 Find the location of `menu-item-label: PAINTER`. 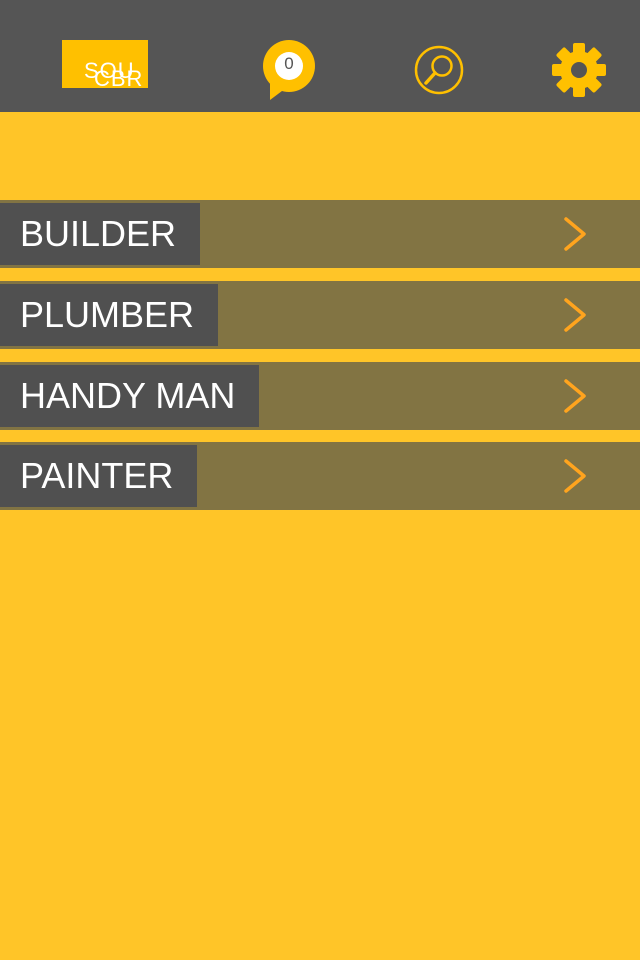

menu-item-label: PAINTER is located at coordinates (97, 475).